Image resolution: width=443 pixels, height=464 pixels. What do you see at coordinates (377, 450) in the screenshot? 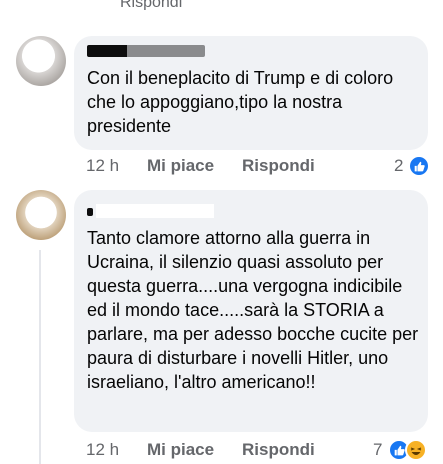
I see `reaction-count: 7` at bounding box center [377, 450].